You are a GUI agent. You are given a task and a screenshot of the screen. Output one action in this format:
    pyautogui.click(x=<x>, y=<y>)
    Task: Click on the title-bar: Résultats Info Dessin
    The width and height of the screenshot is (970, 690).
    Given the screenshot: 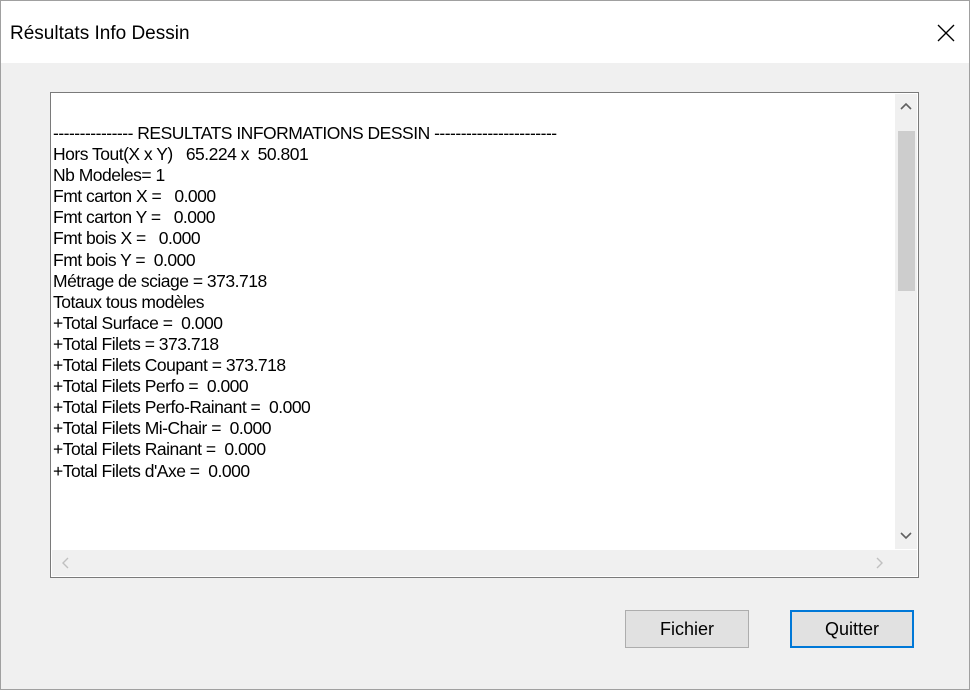 What is the action you would take?
    pyautogui.click(x=485, y=32)
    